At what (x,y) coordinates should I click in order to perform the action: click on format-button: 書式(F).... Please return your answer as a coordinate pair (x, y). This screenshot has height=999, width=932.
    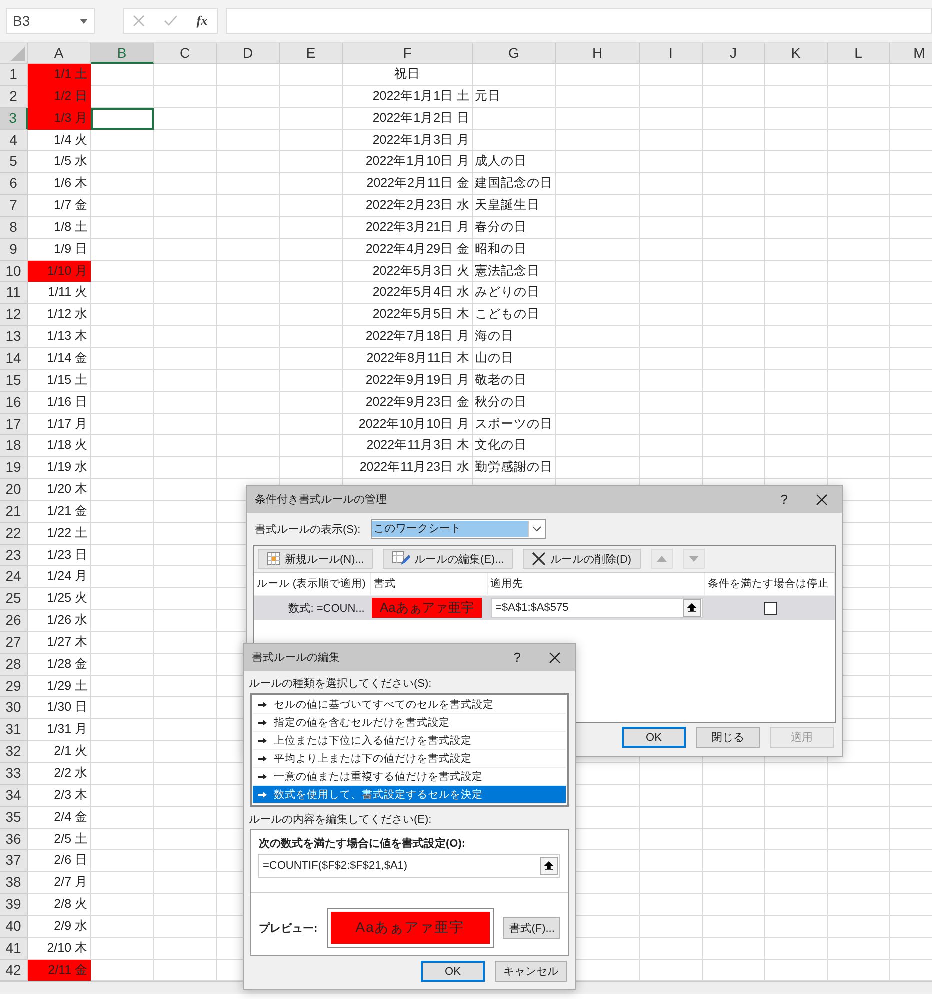
    Looking at the image, I should click on (531, 928).